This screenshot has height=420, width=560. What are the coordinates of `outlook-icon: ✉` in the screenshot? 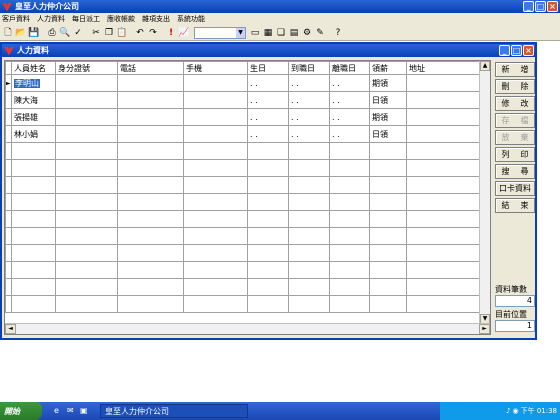 It's located at (72, 411).